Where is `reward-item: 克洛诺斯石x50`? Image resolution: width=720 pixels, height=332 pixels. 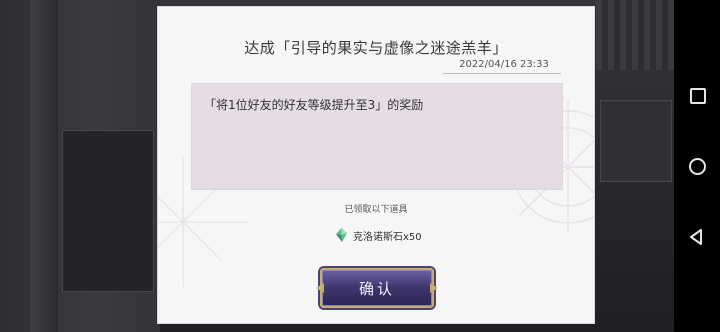
reward-item: 克洛诺斯石x50 is located at coordinates (379, 235).